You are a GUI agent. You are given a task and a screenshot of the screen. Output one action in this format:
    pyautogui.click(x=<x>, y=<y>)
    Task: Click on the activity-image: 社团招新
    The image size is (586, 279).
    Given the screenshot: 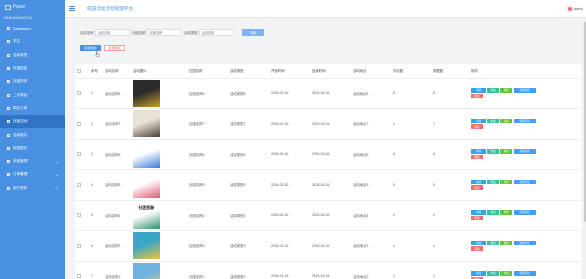 What is the action you would take?
    pyautogui.click(x=146, y=215)
    